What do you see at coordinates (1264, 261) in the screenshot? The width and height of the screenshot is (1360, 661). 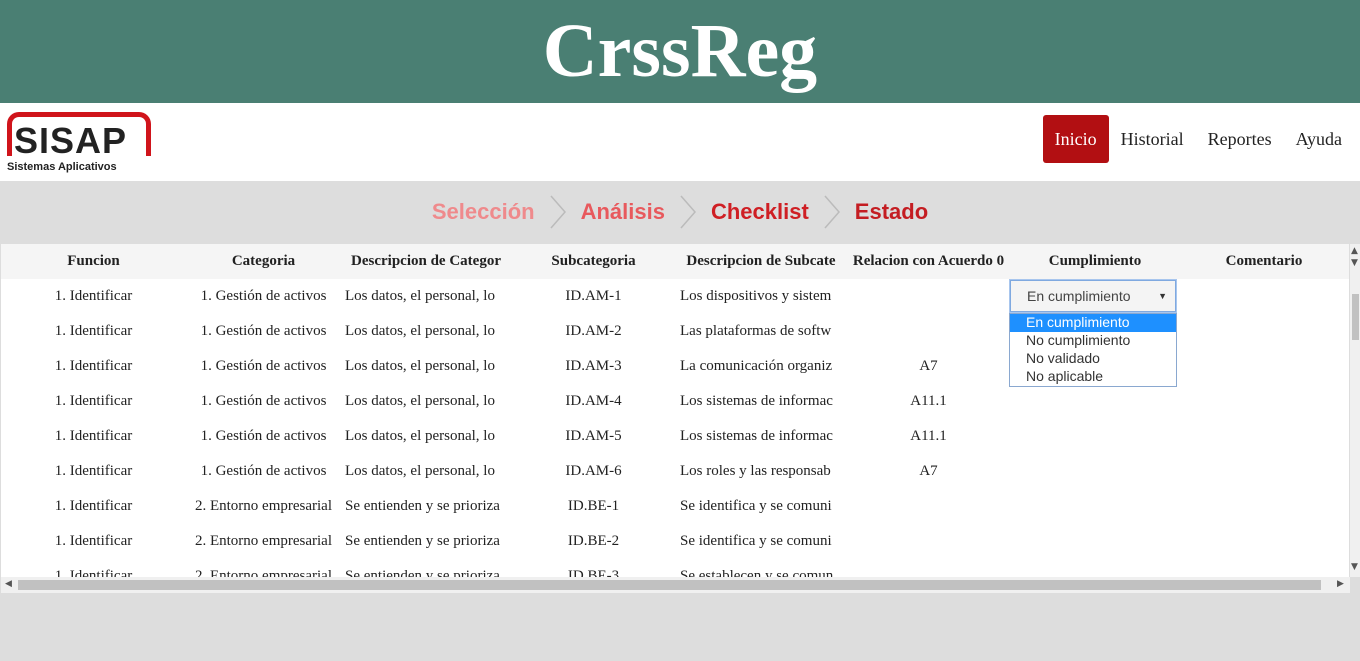 I see `col-comentario: Comentario` at bounding box center [1264, 261].